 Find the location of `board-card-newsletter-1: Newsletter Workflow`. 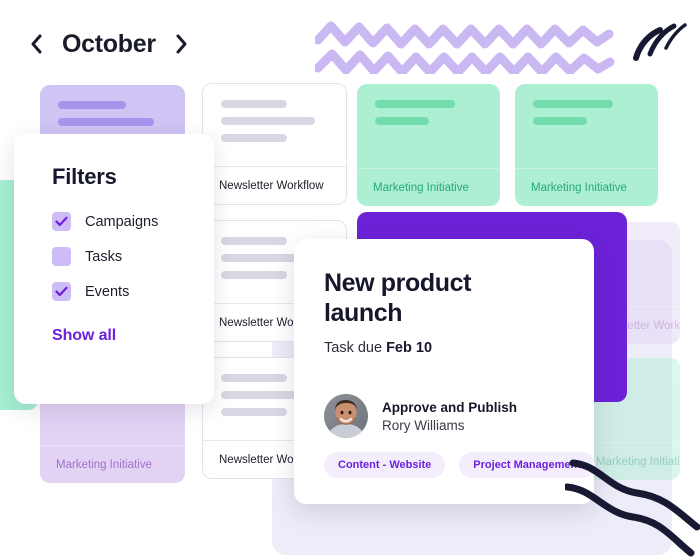

board-card-newsletter-1: Newsletter Workflow is located at coordinates (274, 144).